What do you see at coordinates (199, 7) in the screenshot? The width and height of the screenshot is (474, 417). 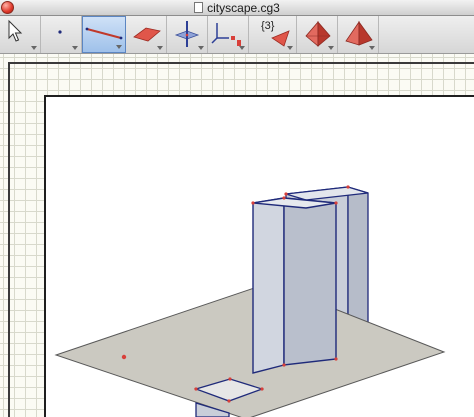 I see `document-icon` at bounding box center [199, 7].